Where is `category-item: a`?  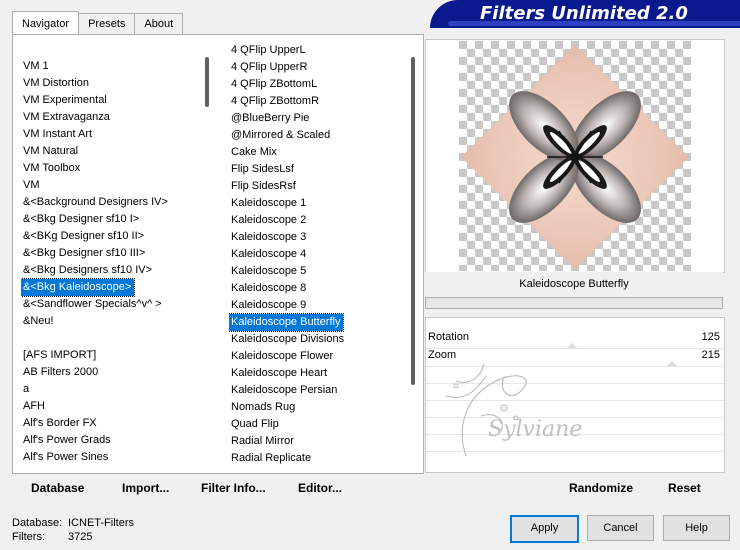 category-item: a is located at coordinates (111, 389).